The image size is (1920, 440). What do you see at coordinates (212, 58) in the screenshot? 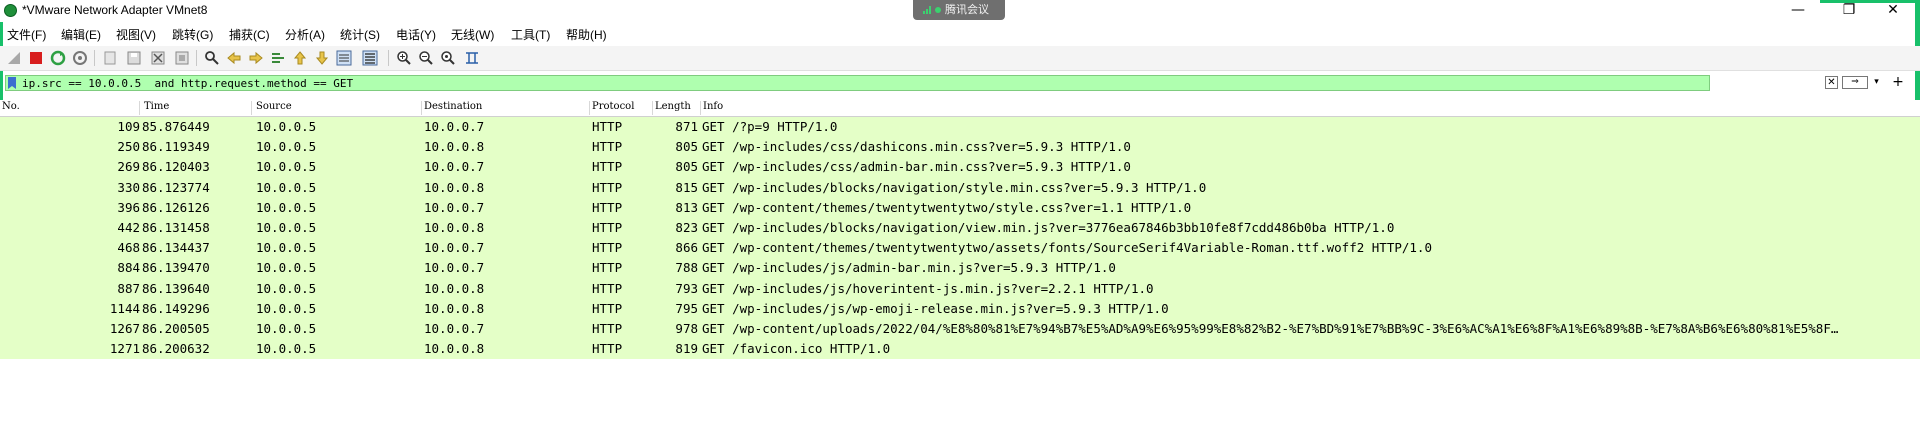
I see `find-packet-icon` at bounding box center [212, 58].